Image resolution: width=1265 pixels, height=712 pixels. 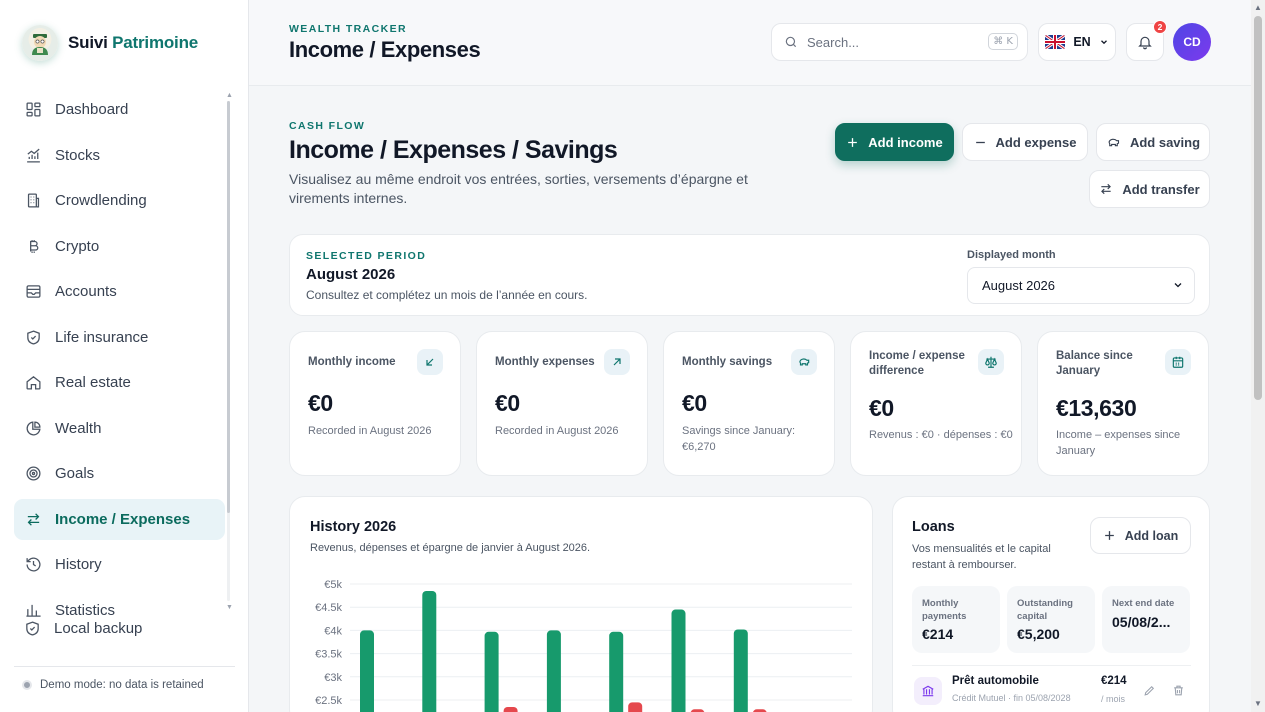 I want to click on scale-icon, so click(x=991, y=362).